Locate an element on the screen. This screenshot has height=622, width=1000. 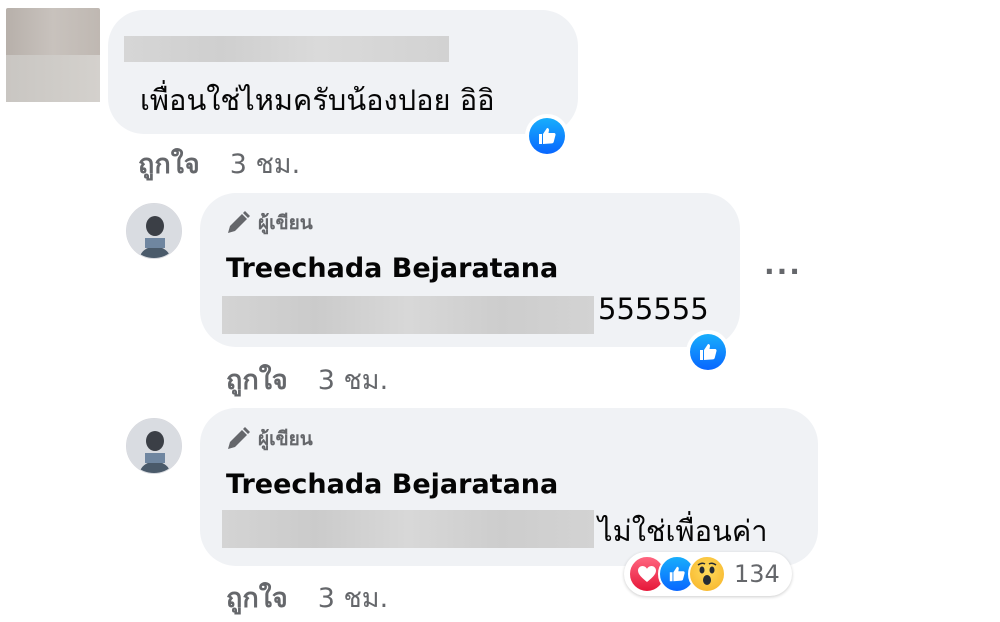
more-options-button: ··· is located at coordinates (783, 271).